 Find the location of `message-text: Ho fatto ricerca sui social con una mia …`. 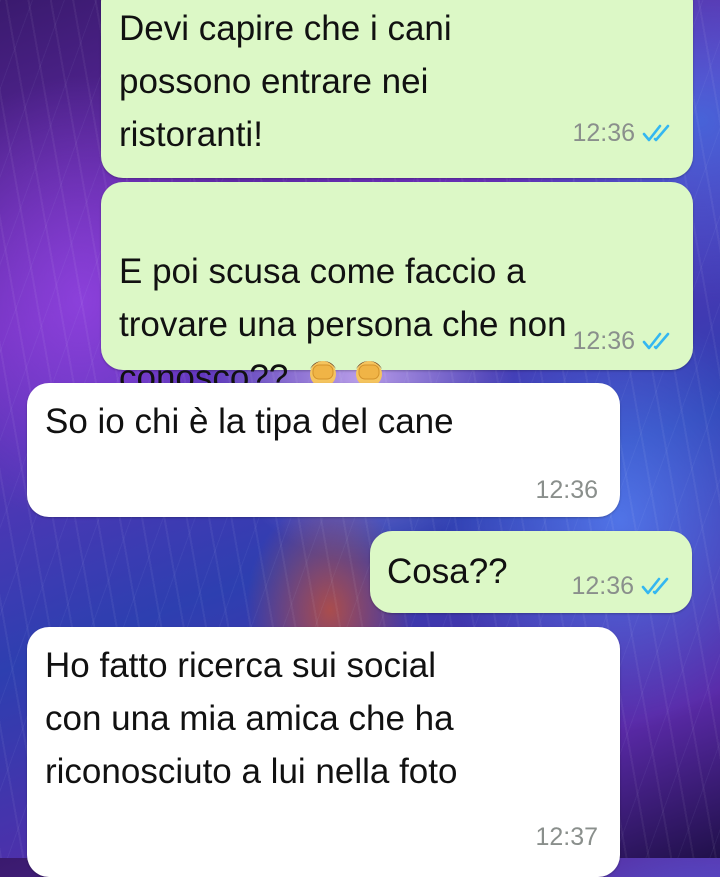

message-text: Ho fatto ricerca sui social con una mia … is located at coordinates (251, 718).